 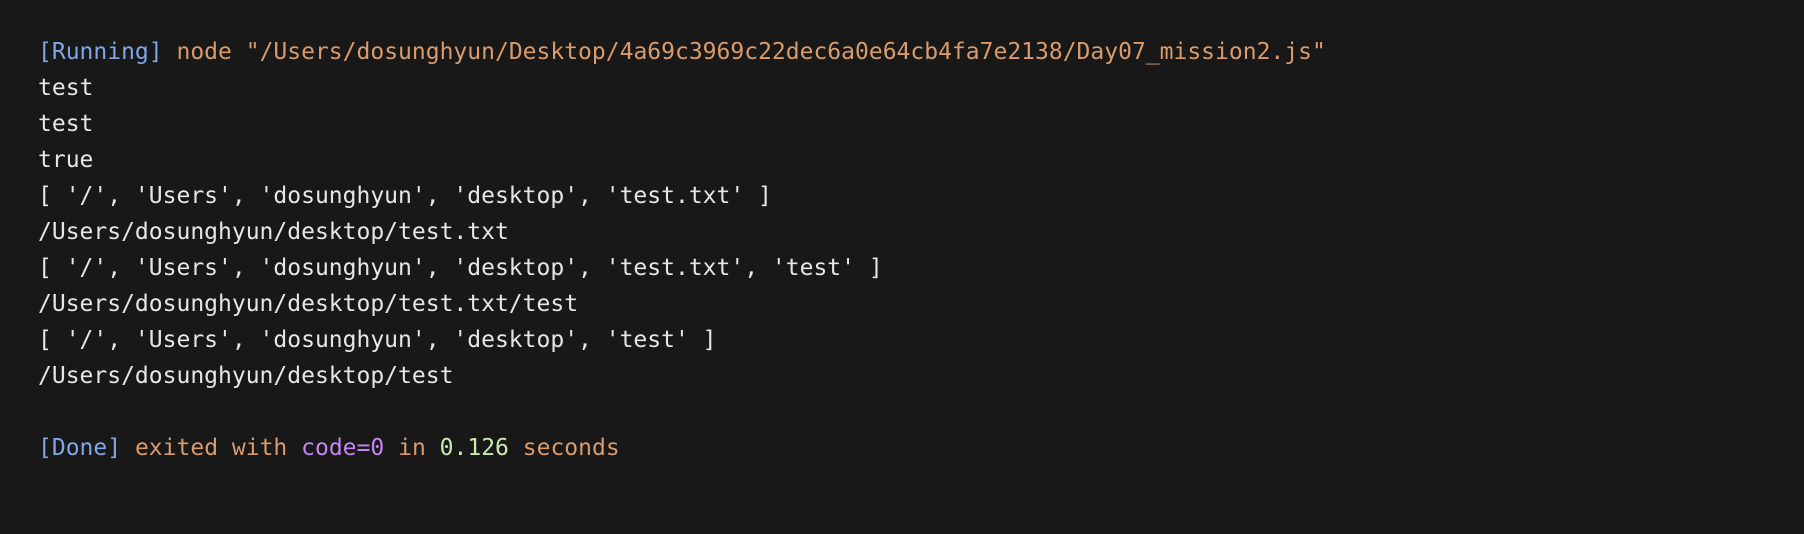 I want to click on in-text: in, so click(x=412, y=448).